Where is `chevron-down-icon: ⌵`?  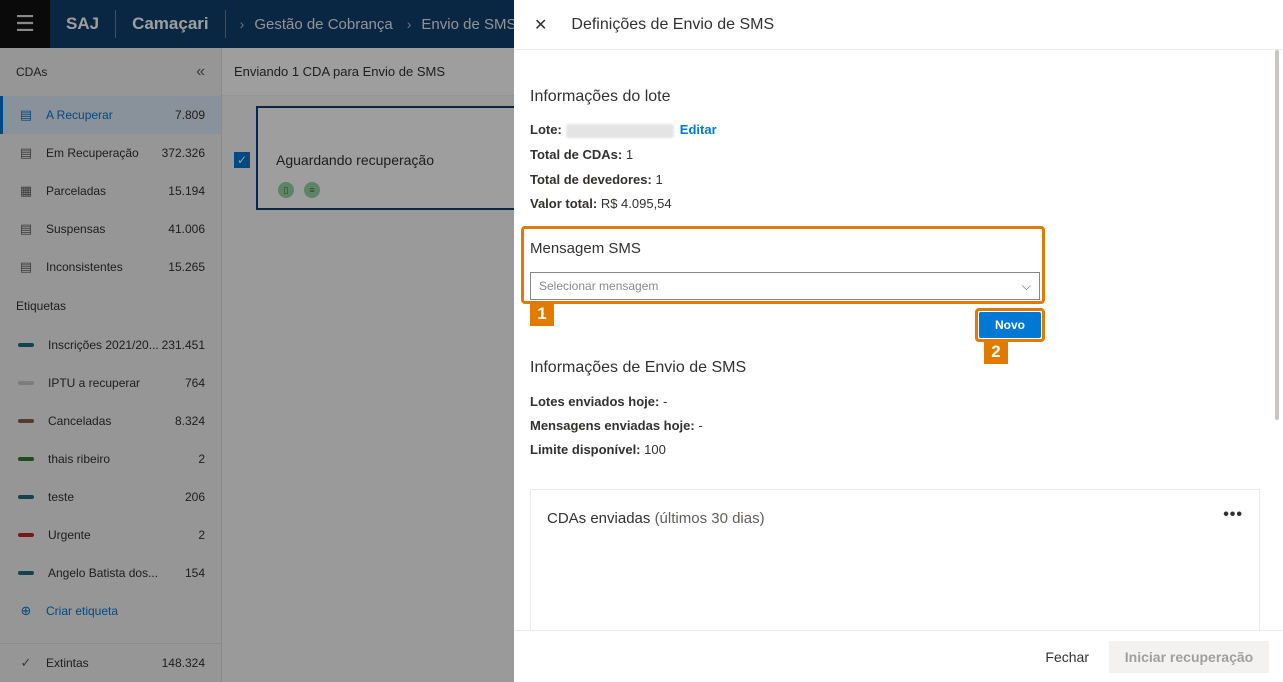
chevron-down-icon: ⌵ is located at coordinates (1026, 285).